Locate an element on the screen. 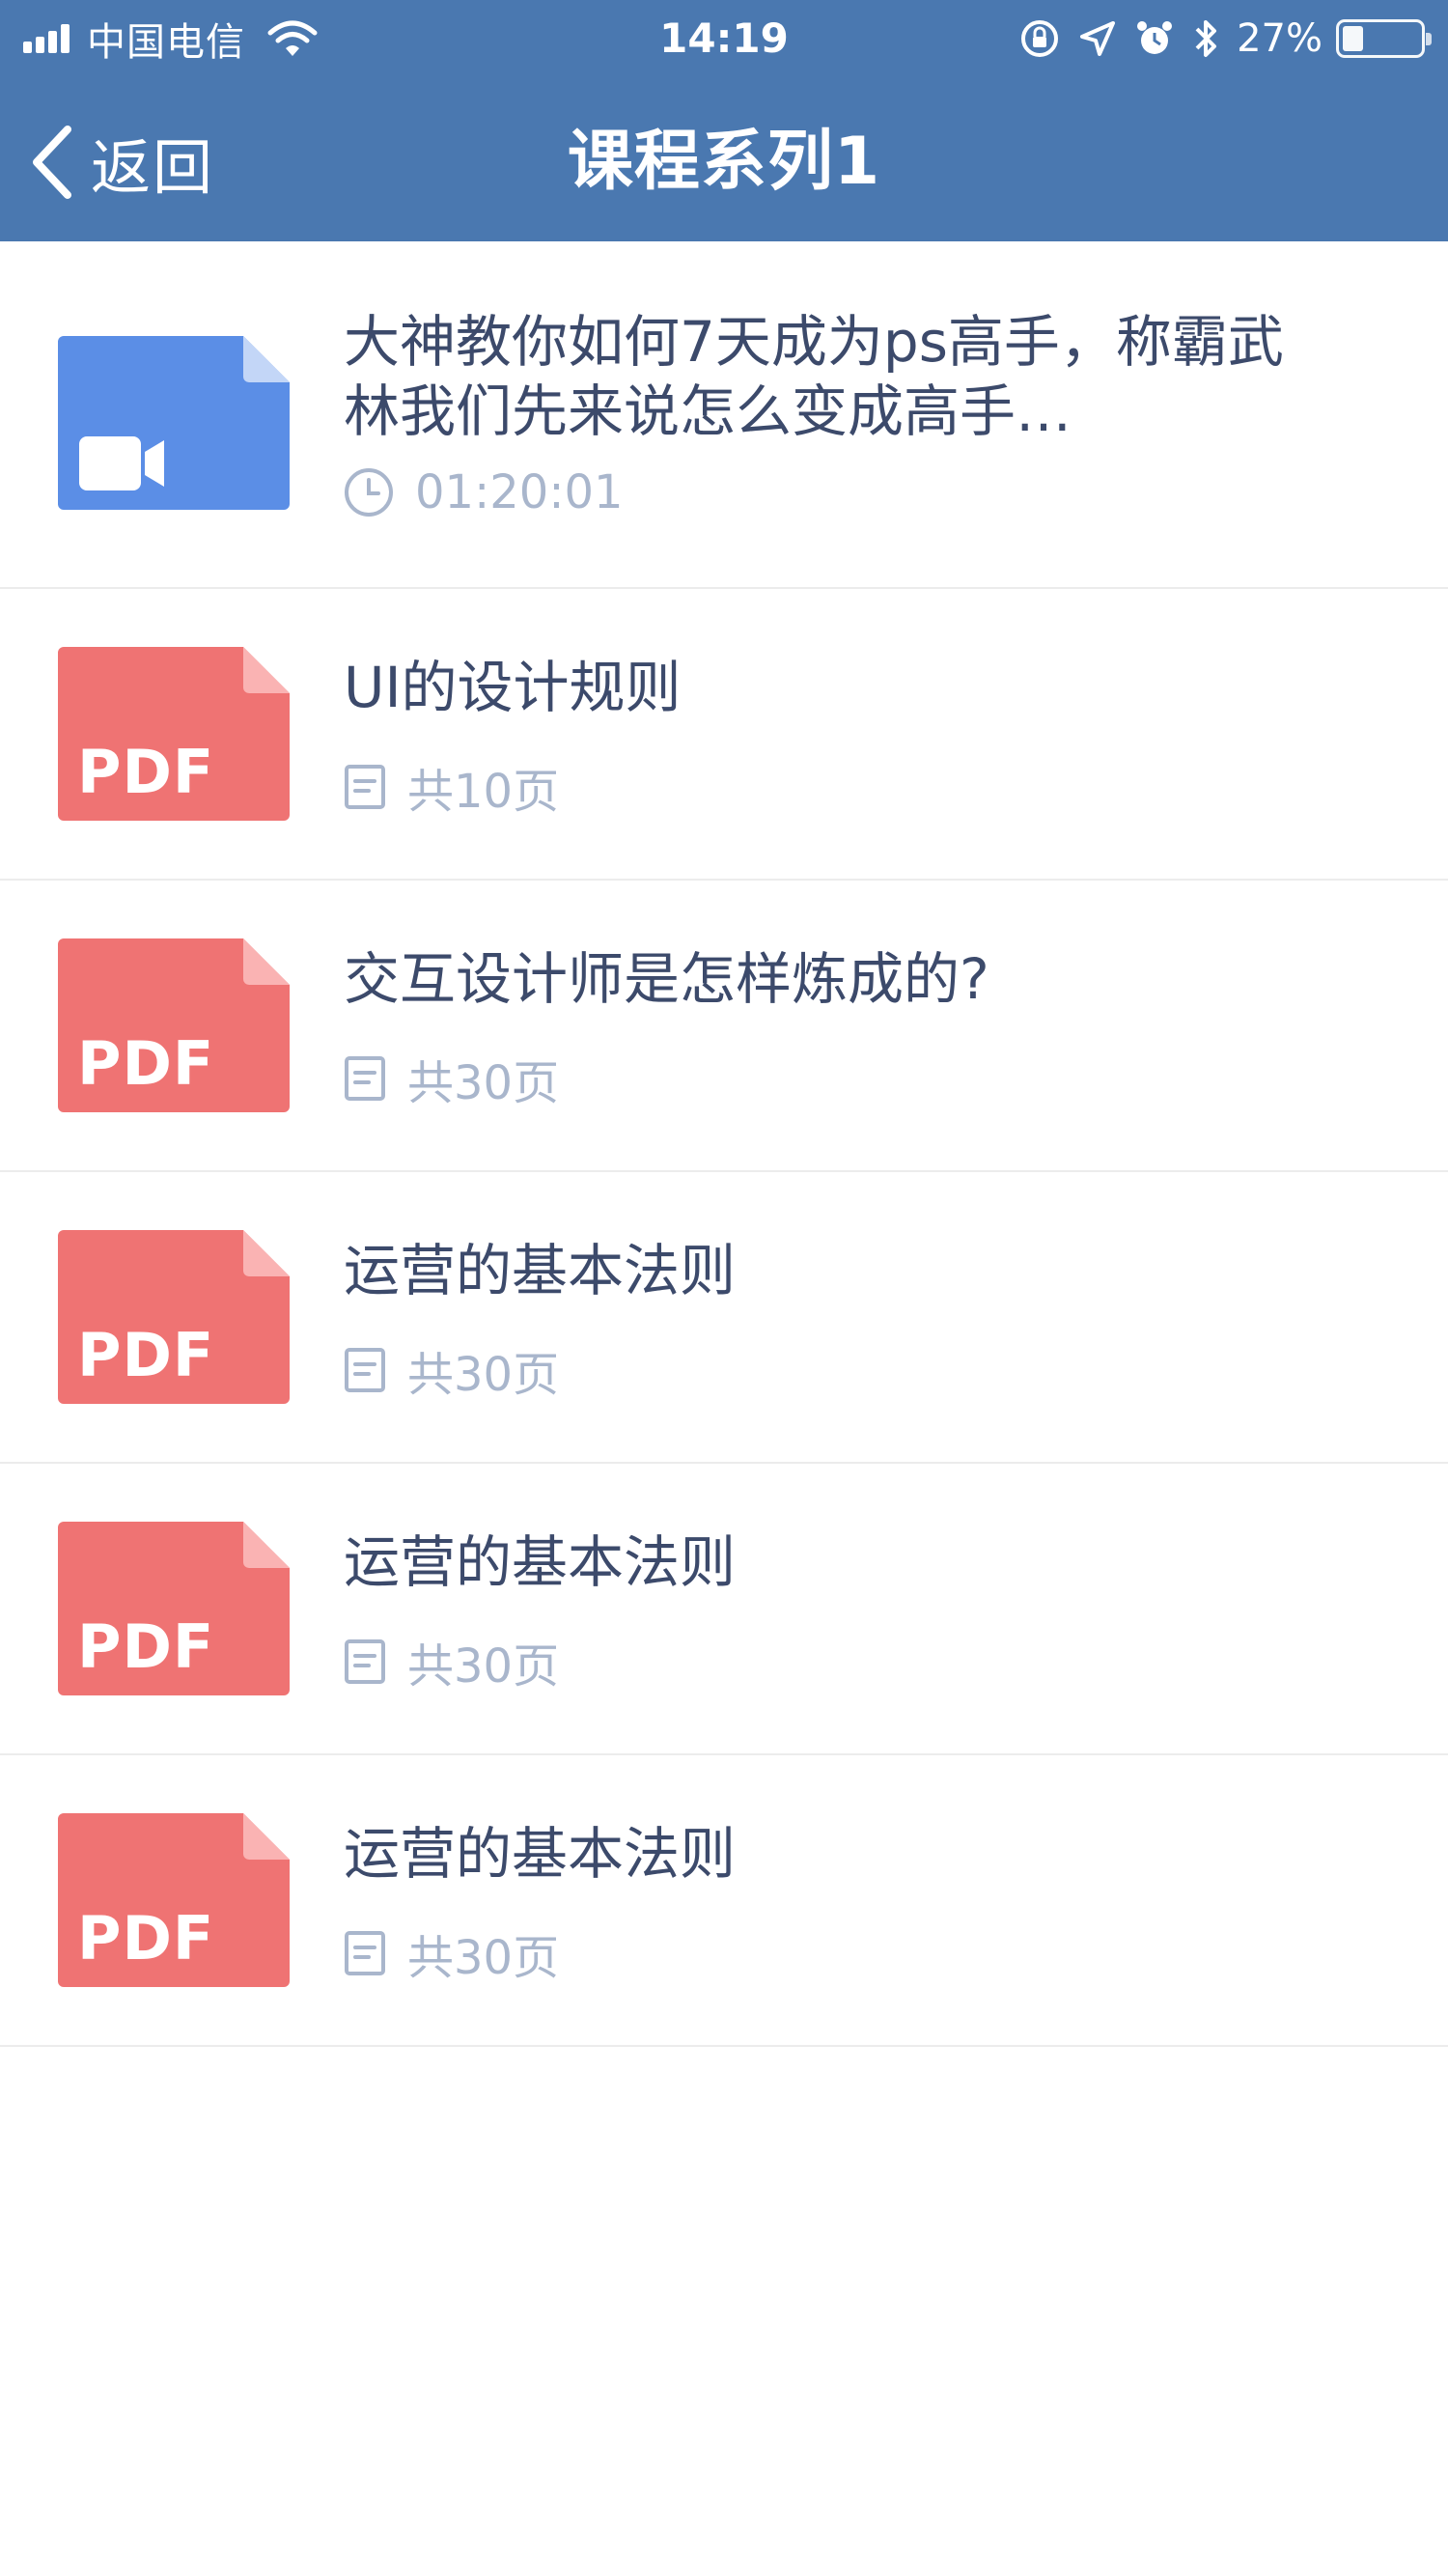 Image resolution: width=1448 pixels, height=2576 pixels. item-meta: 共10页 is located at coordinates (452, 787).